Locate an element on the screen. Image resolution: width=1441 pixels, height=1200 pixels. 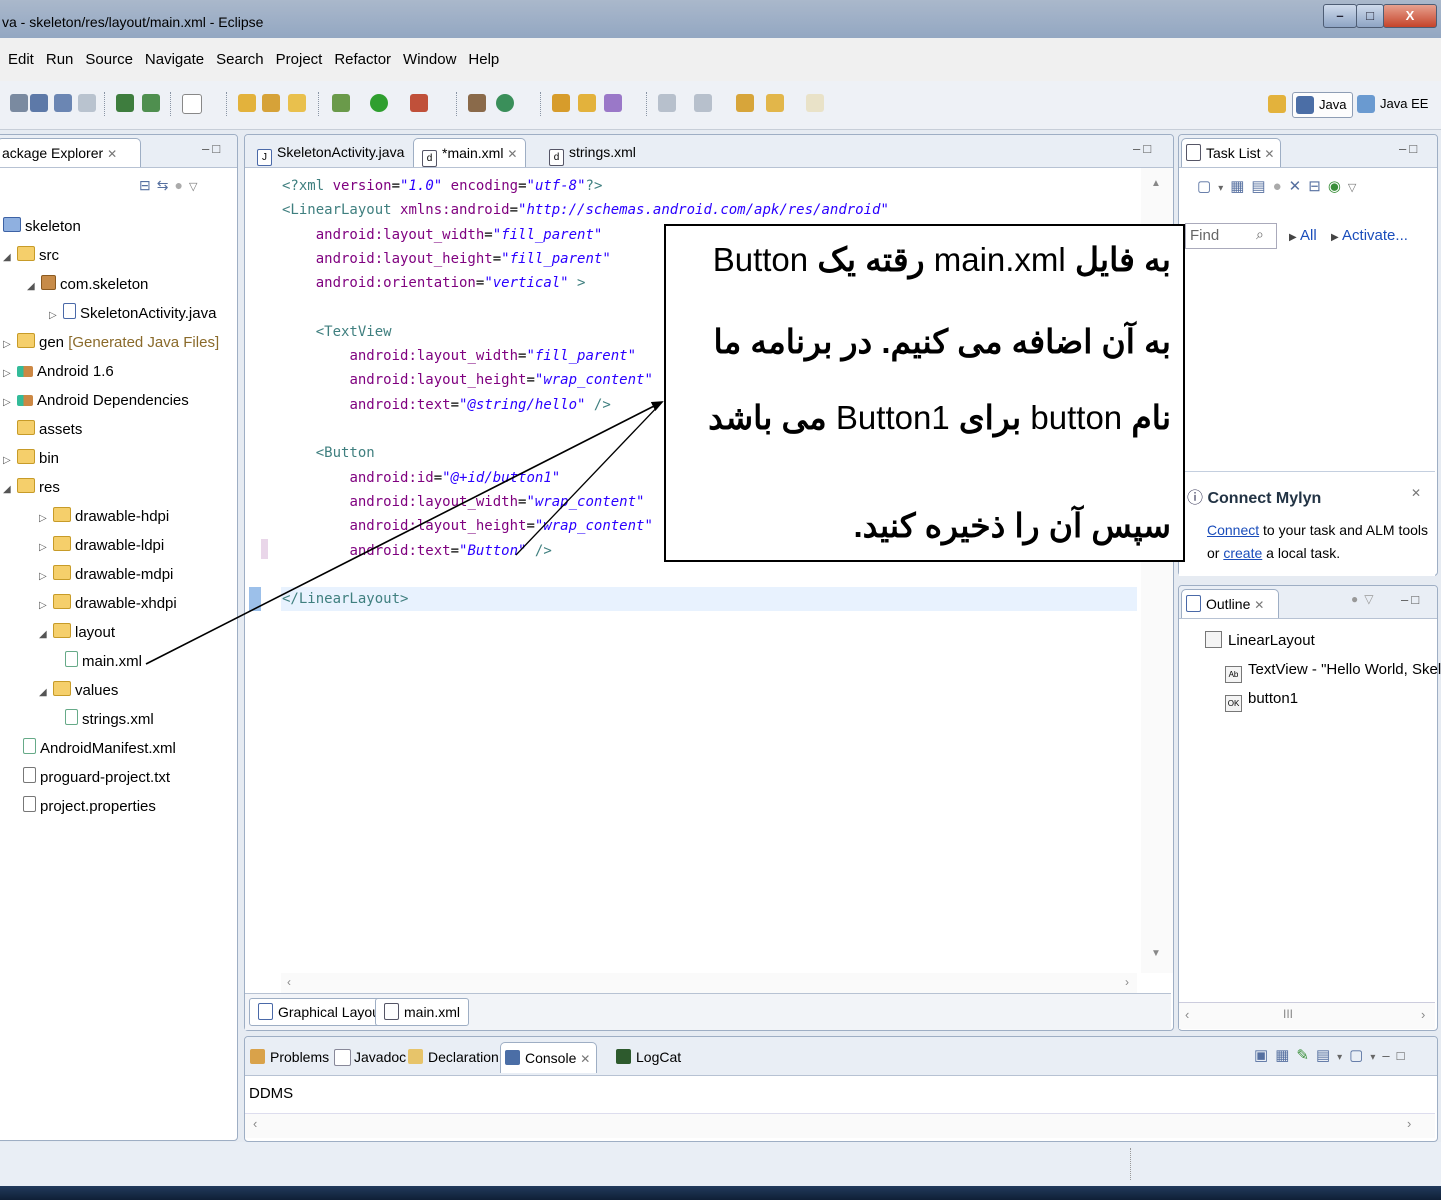
arrow-to-button-code is located at coordinates (589, 478).